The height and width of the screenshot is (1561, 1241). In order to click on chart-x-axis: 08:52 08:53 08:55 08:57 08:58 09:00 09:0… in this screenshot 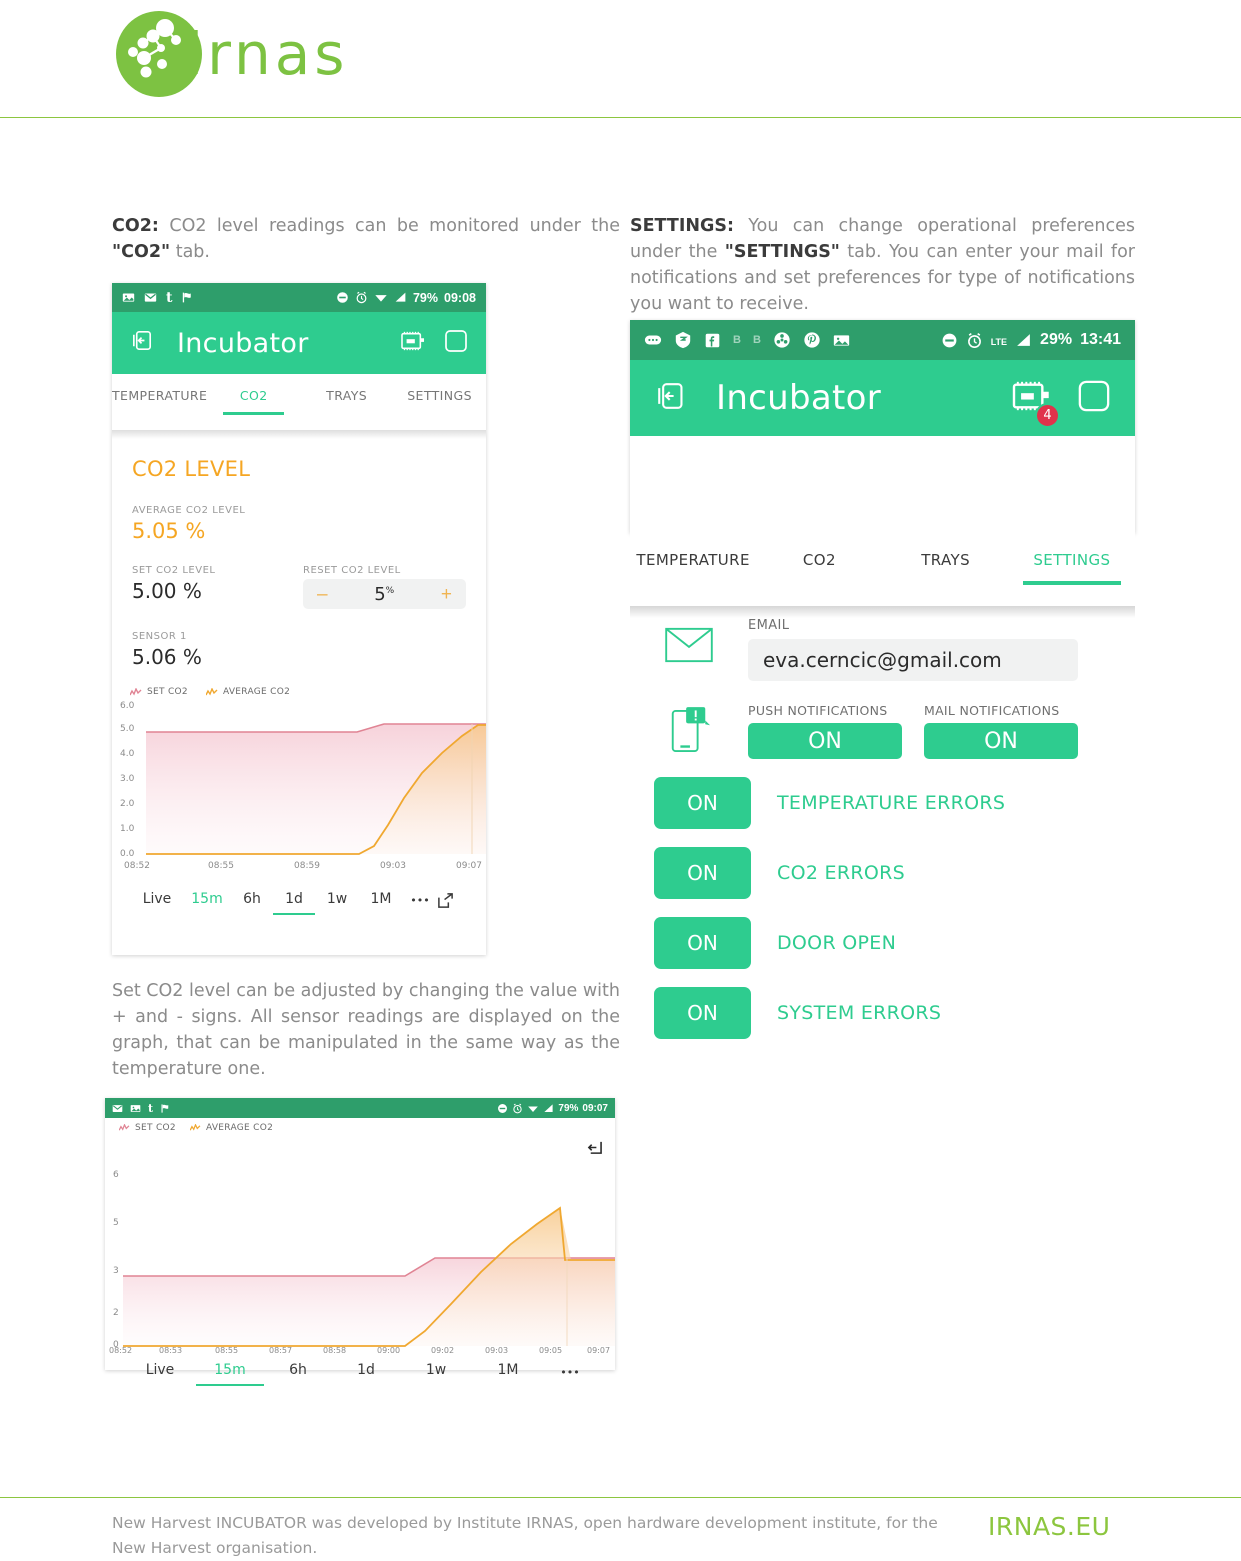, I will do `click(360, 1353)`.